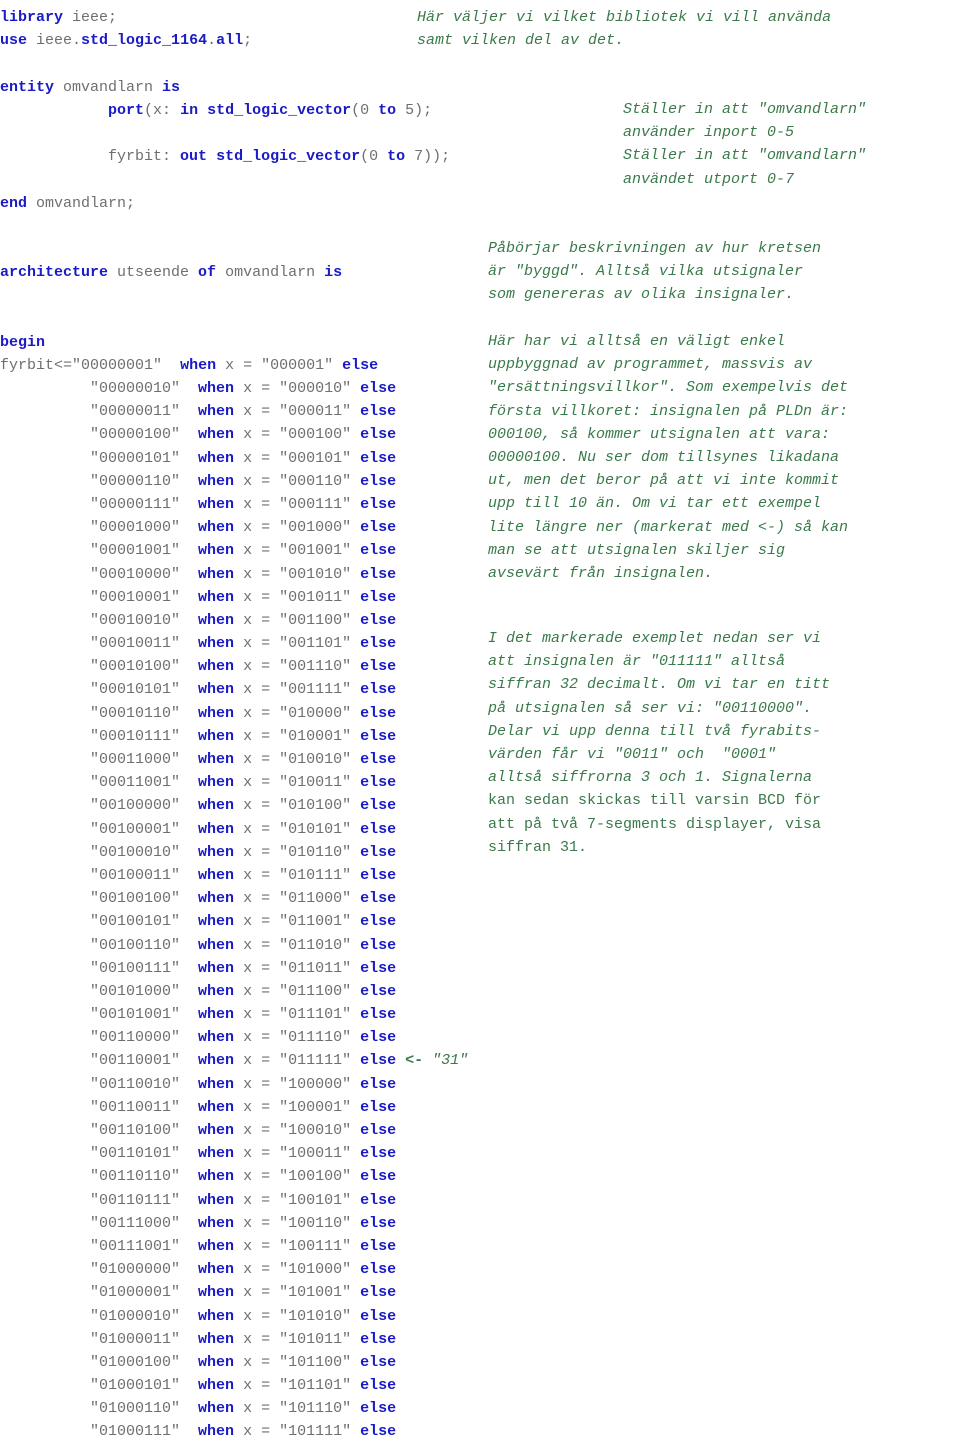 The height and width of the screenshot is (1447, 960). I want to click on code-line-assignment: "00100110" when x = "011010" else, so click(310, 945).